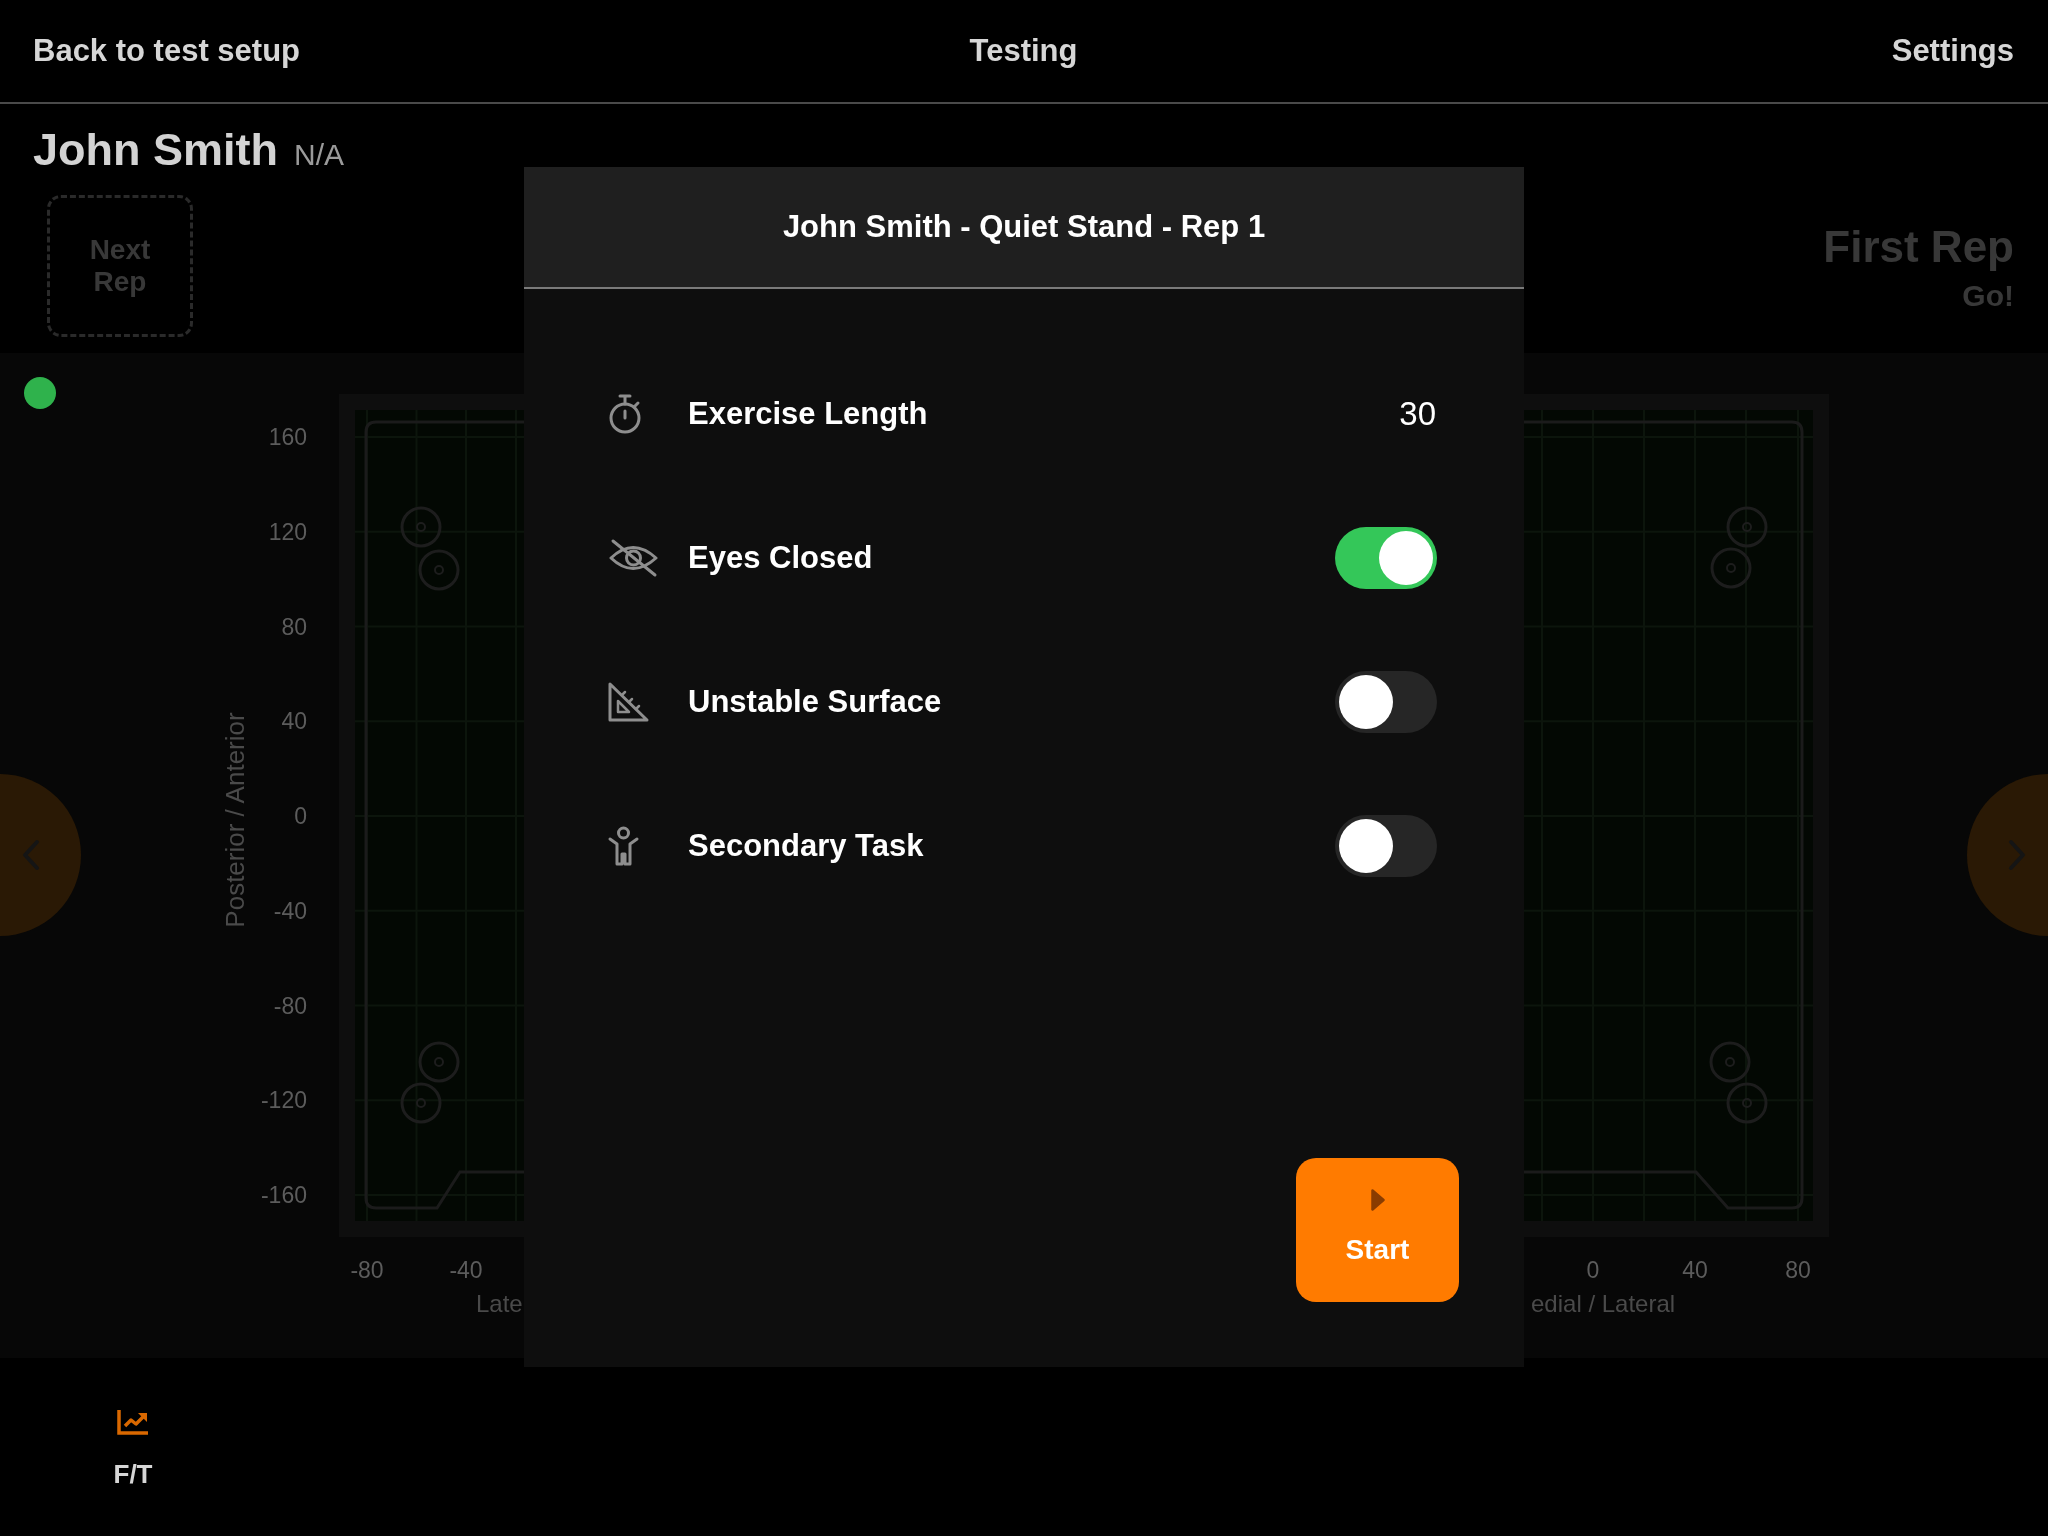 This screenshot has height=1536, width=2048. What do you see at coordinates (287, 437) in the screenshot?
I see `axis-tick-label: 160` at bounding box center [287, 437].